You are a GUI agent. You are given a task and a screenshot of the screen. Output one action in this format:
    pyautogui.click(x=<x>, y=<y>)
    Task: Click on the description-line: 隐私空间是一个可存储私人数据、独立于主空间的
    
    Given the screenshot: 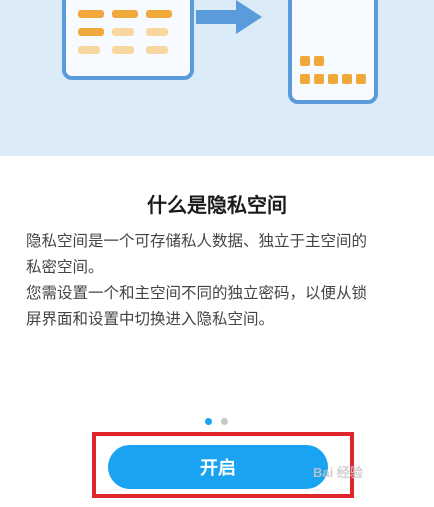 What is the action you would take?
    pyautogui.click(x=197, y=241)
    